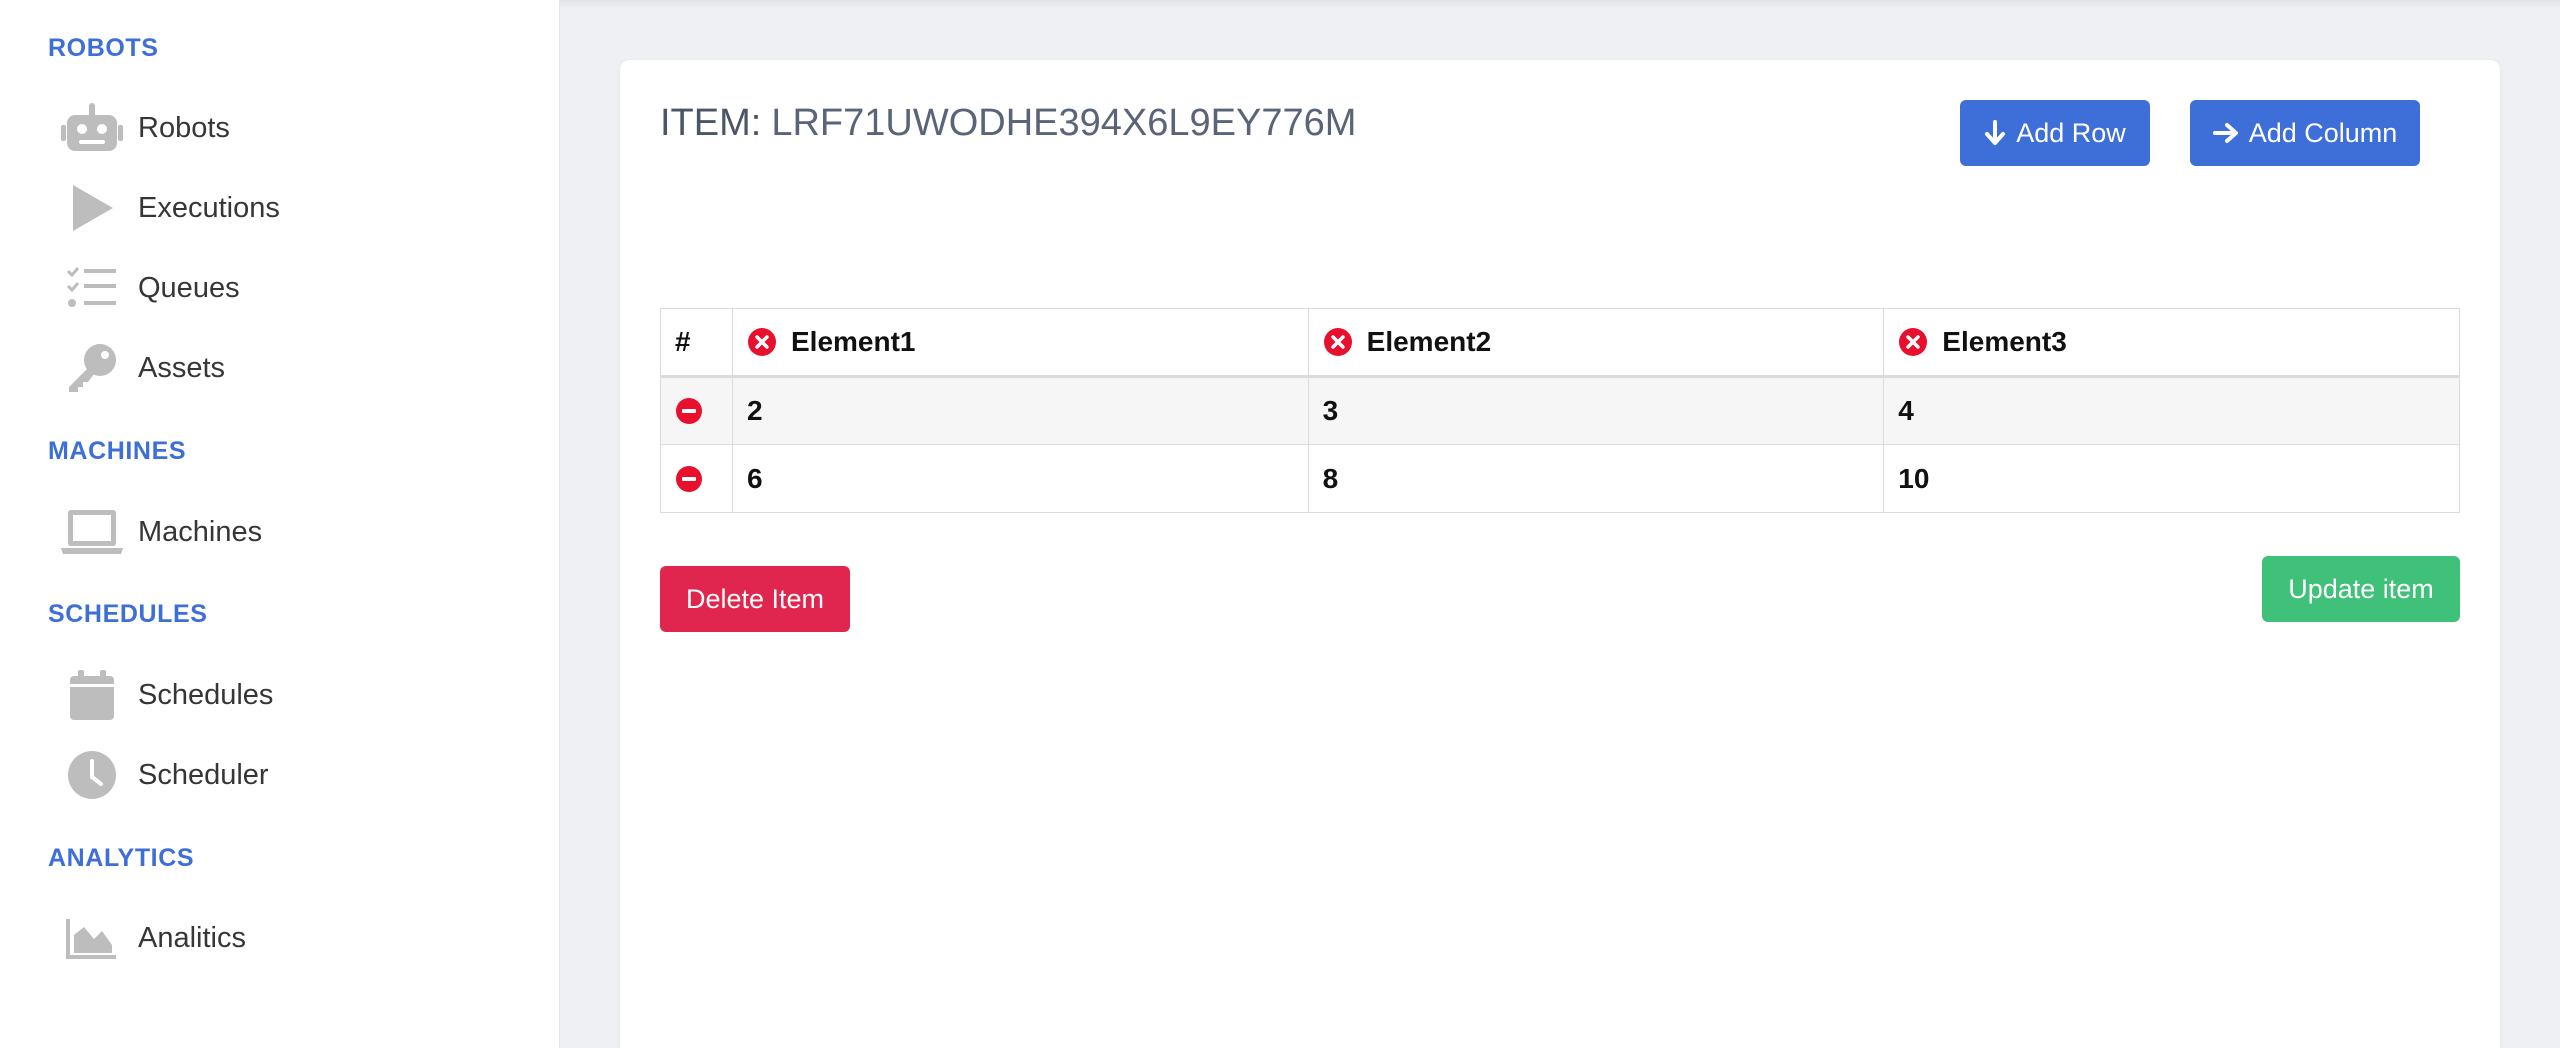 This screenshot has width=2560, height=1048. Describe the element at coordinates (92, 128) in the screenshot. I see `robot-icon` at that location.